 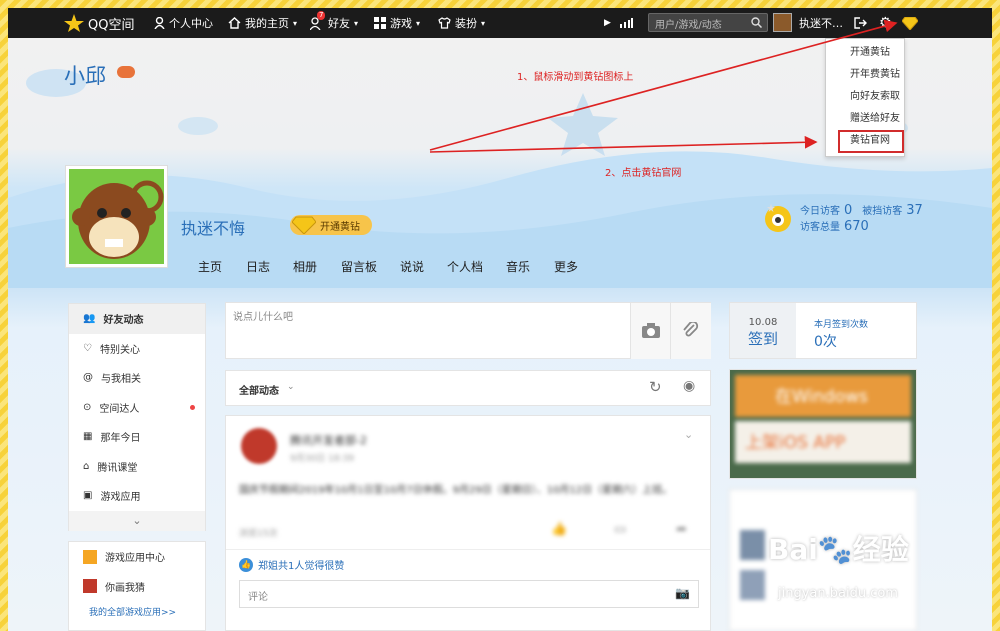 I want to click on nav-label: 个人中心, so click(x=191, y=23).